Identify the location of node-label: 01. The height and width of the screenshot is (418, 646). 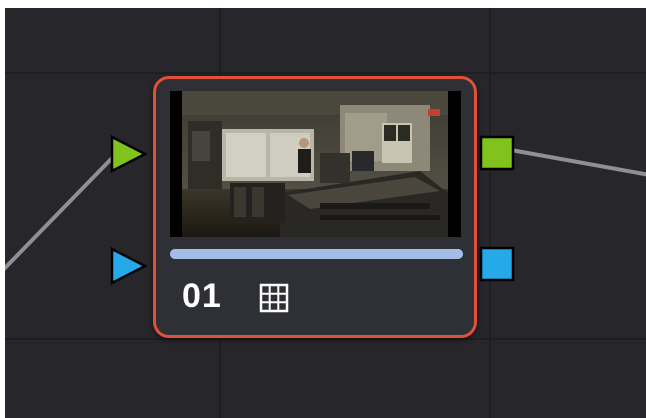
(202, 296).